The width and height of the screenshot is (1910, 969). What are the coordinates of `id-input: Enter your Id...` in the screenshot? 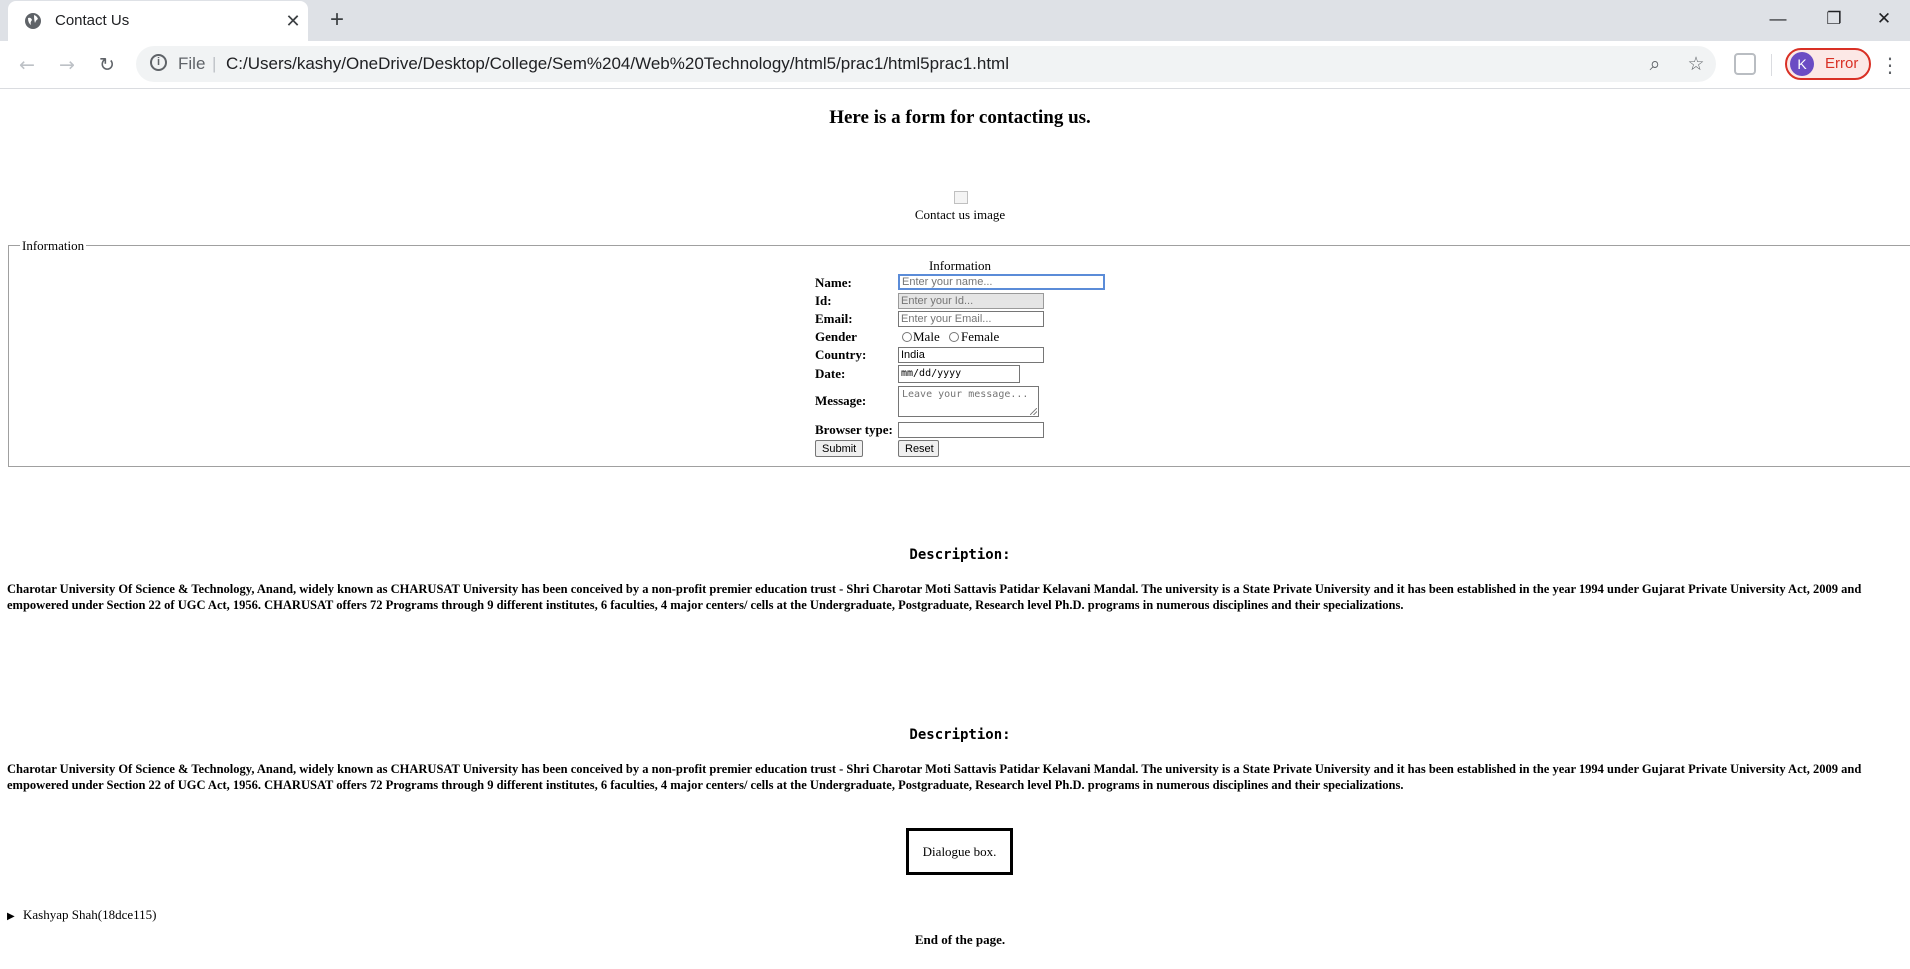 It's located at (971, 301).